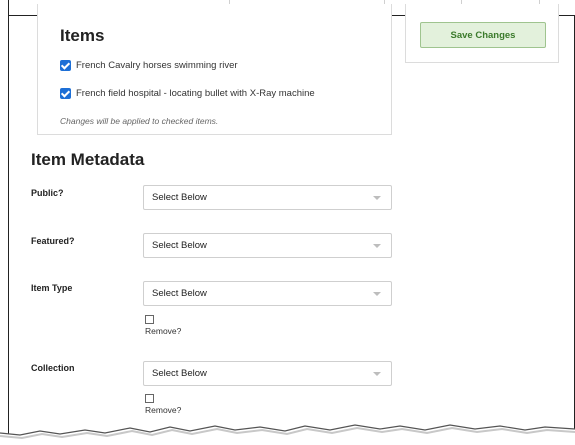  I want to click on item-type-label: Item Type, so click(52, 288).